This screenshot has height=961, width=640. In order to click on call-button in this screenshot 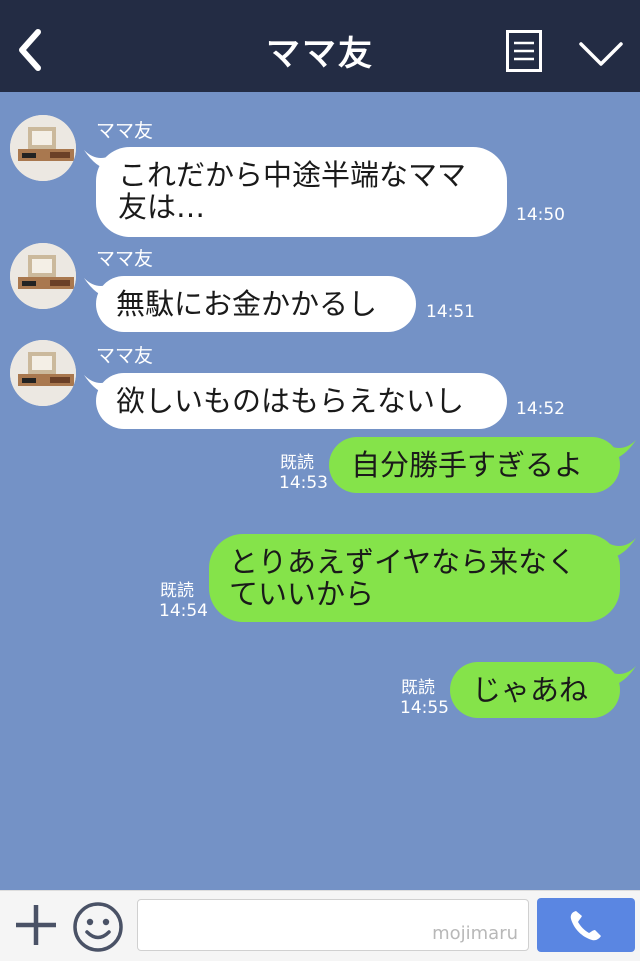, I will do `click(586, 925)`.